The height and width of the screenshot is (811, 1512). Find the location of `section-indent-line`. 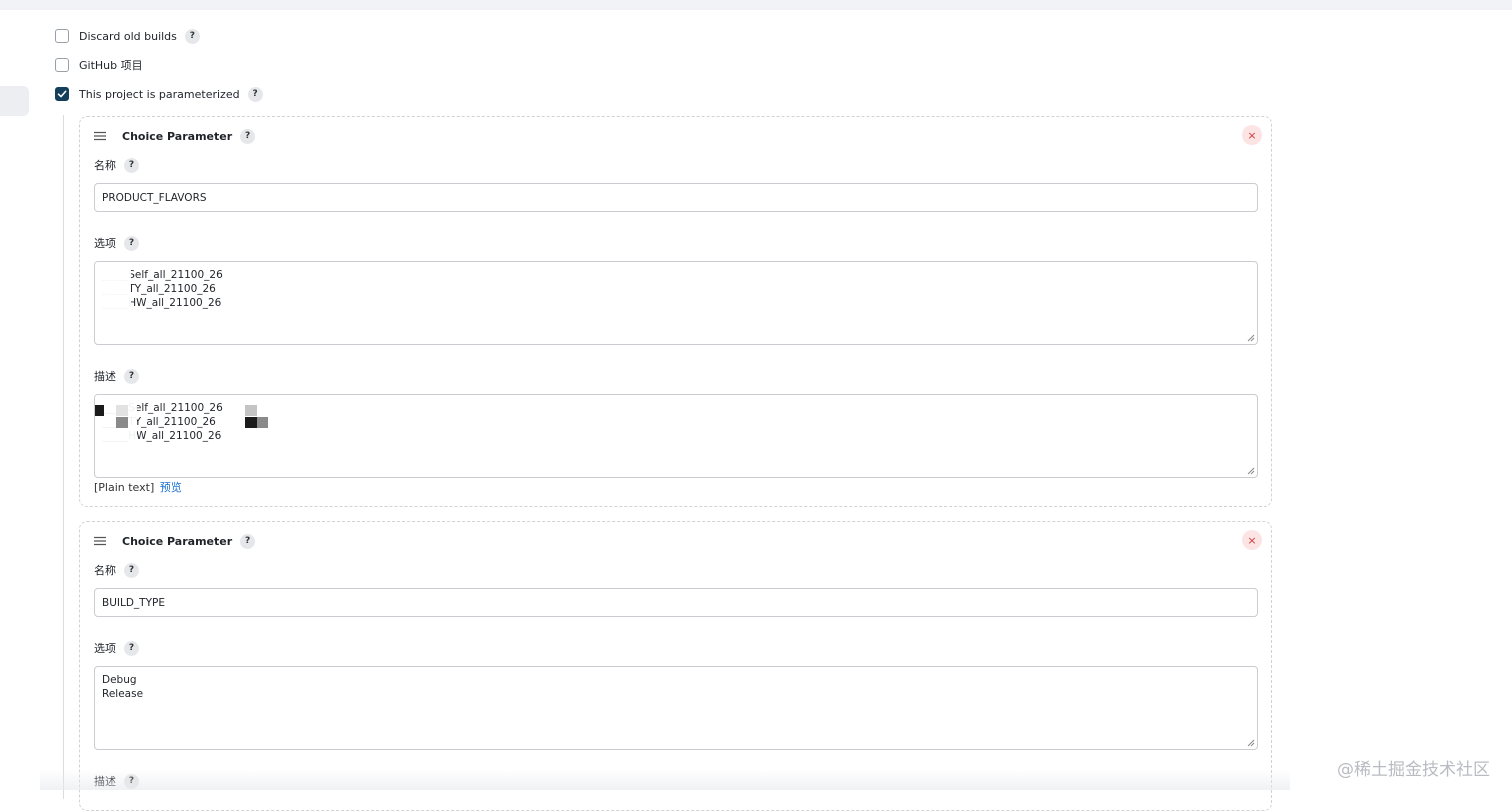

section-indent-line is located at coordinates (63, 457).